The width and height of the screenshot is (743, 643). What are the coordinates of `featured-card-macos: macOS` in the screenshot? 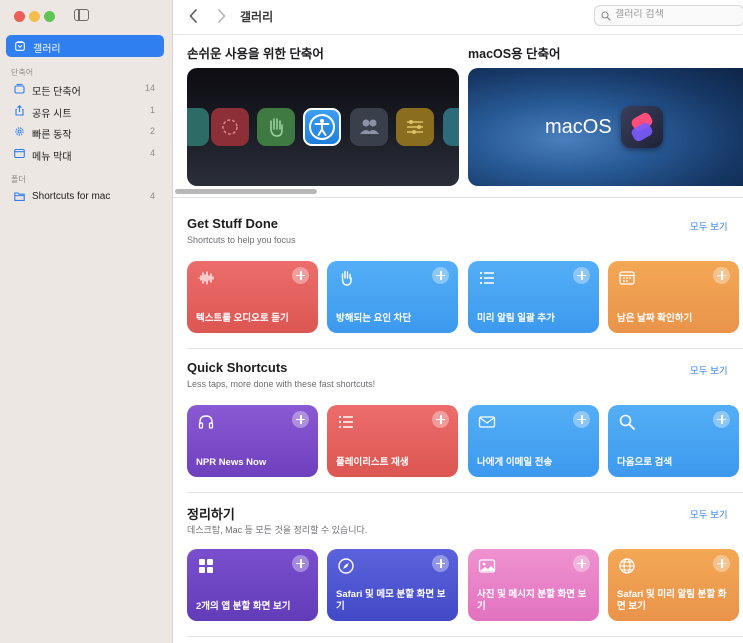 It's located at (605, 127).